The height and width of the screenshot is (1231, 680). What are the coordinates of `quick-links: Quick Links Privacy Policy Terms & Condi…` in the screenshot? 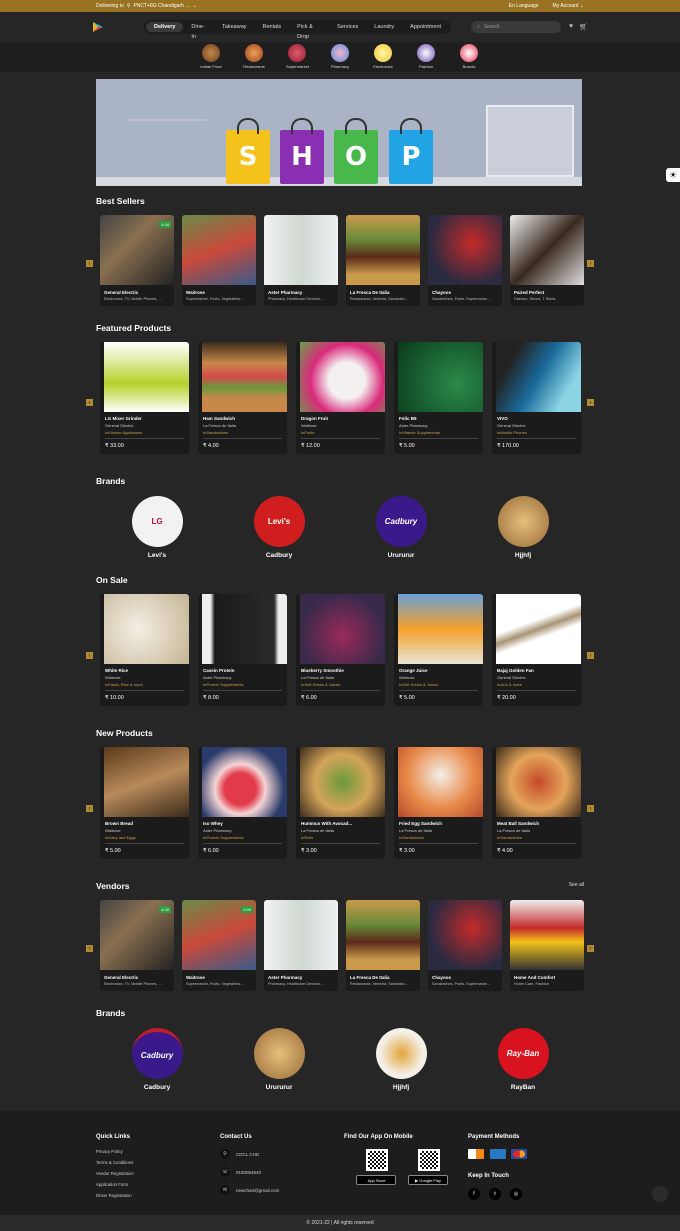 It's located at (115, 1169).